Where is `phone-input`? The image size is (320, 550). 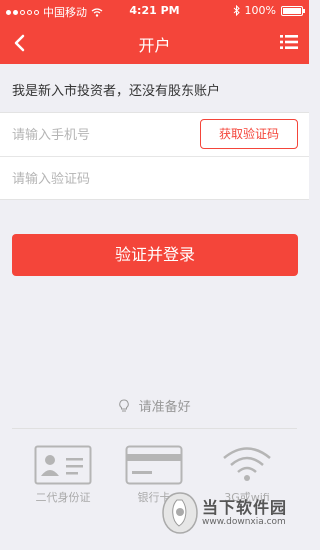 phone-input is located at coordinates (102, 135).